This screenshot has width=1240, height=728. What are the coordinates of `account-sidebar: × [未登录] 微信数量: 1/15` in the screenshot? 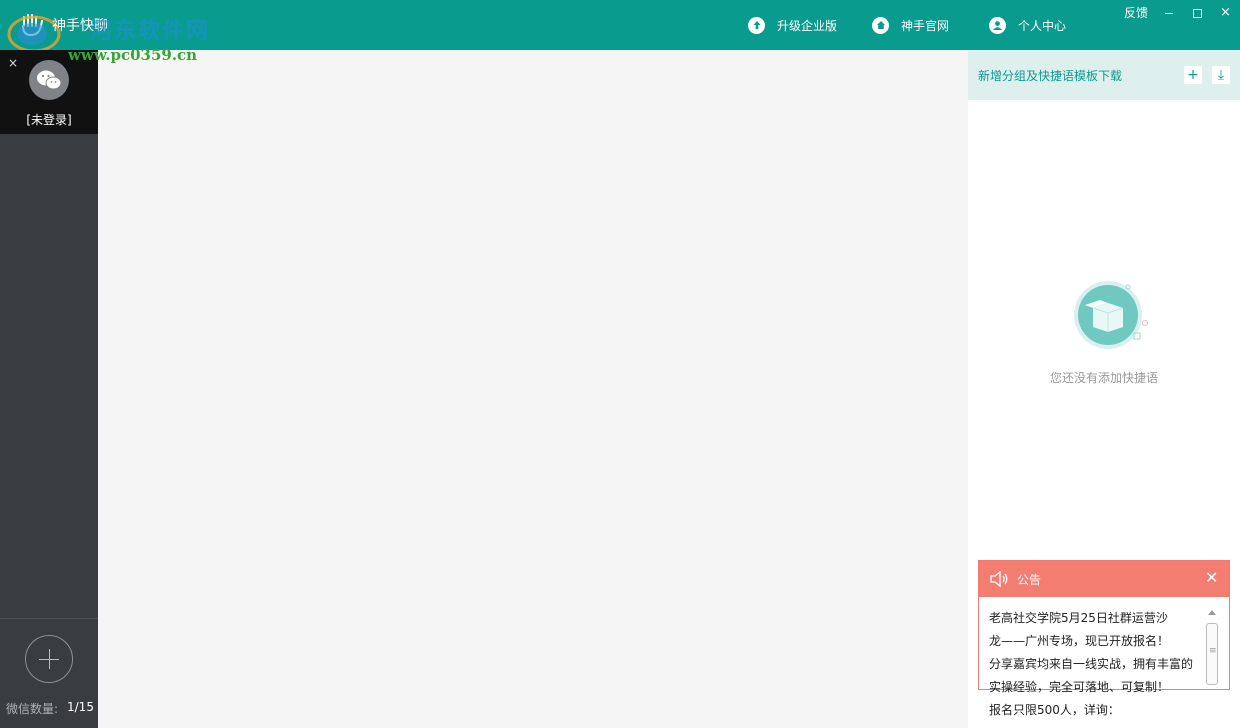 It's located at (49, 389).